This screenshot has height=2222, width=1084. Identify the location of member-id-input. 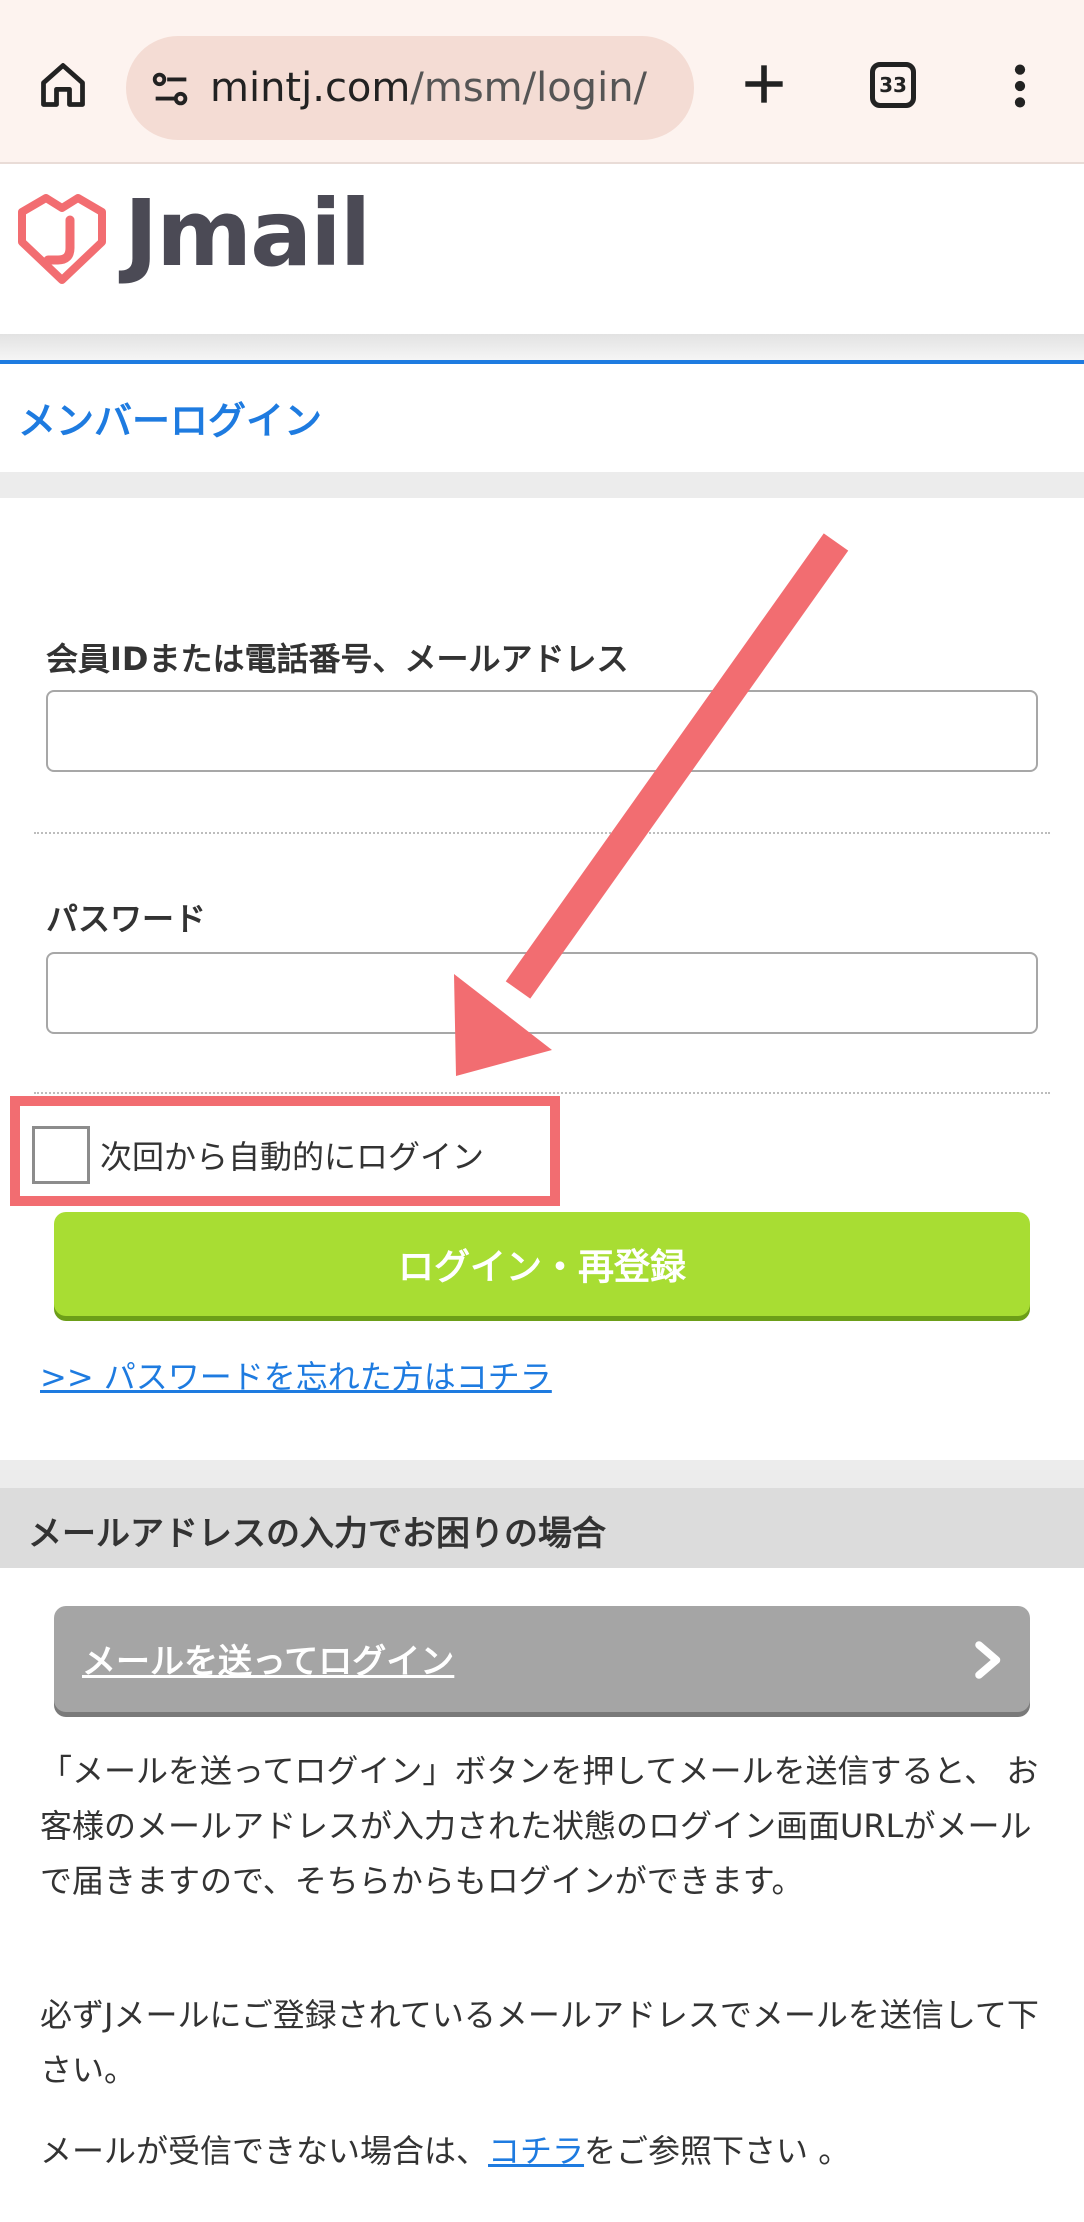
(542, 731).